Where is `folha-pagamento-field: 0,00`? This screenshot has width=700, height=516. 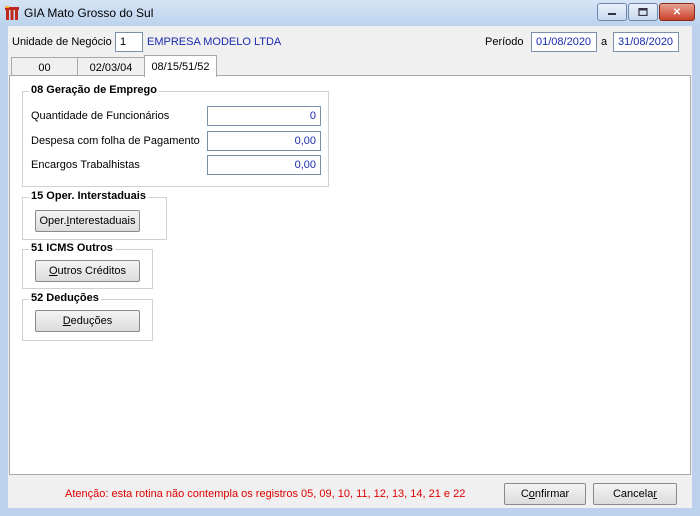 folha-pagamento-field: 0,00 is located at coordinates (264, 141).